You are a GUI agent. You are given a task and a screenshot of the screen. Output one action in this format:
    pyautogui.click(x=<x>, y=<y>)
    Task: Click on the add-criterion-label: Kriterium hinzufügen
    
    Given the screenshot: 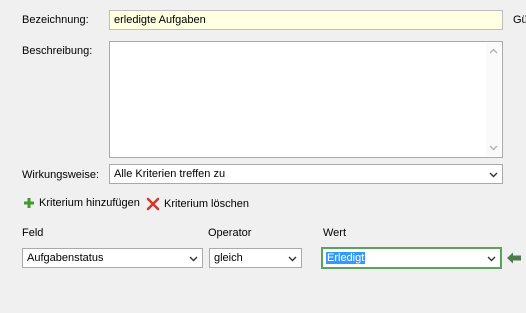 What is the action you would take?
    pyautogui.click(x=89, y=203)
    